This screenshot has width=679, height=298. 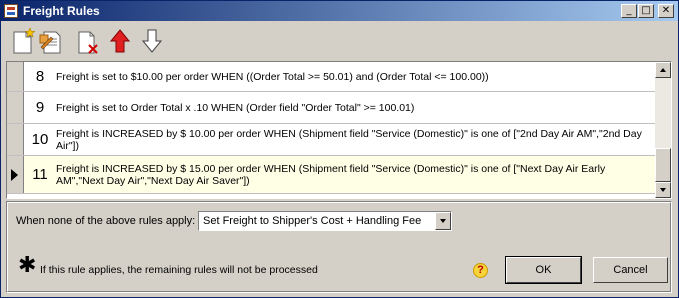 What do you see at coordinates (630, 270) in the screenshot?
I see `cancel-button: Cancel` at bounding box center [630, 270].